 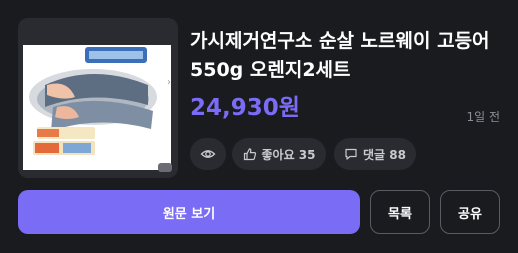 I want to click on comment-count: 댓글 88, so click(x=384, y=154).